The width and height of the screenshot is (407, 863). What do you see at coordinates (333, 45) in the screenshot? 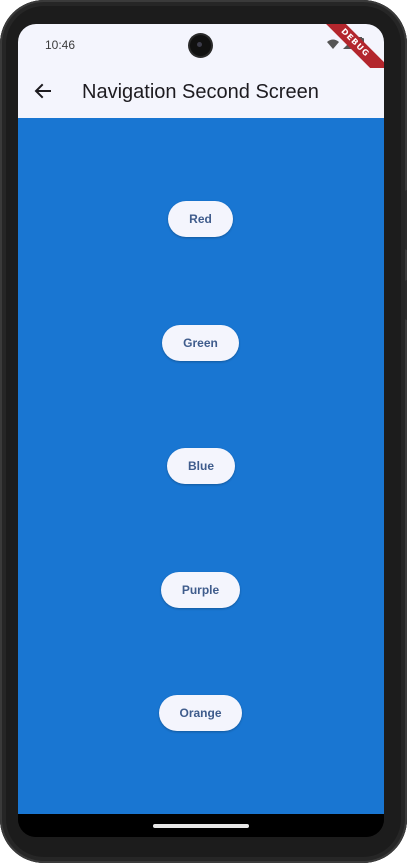
I see `wifi-icon` at bounding box center [333, 45].